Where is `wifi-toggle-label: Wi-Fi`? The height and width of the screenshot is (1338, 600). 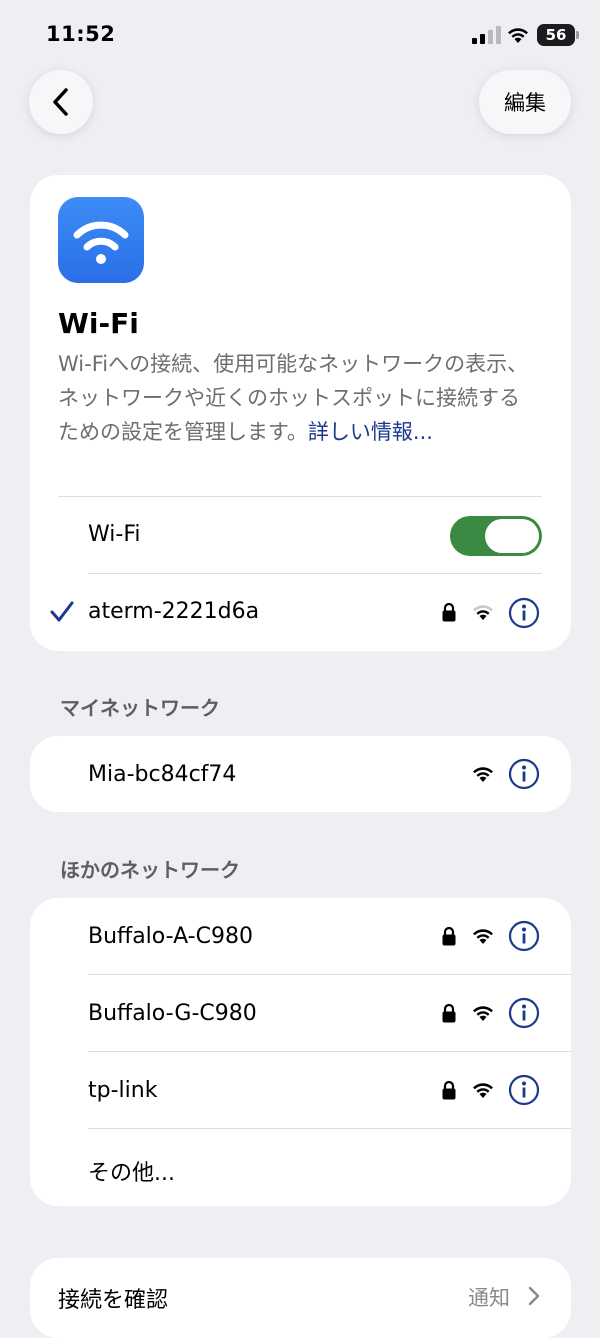
wifi-toggle-label: Wi-Fi is located at coordinates (114, 534).